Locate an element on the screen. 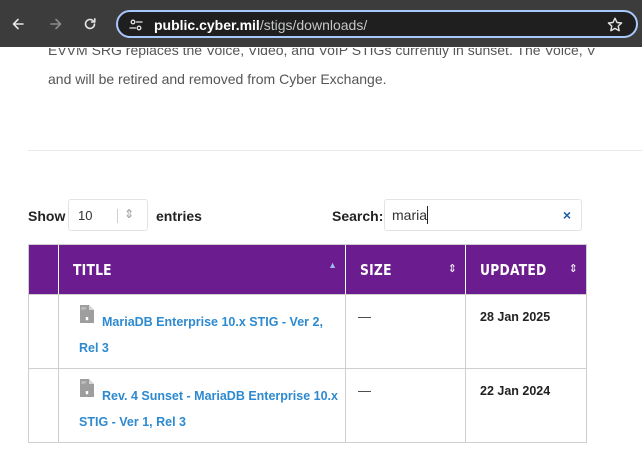 Image resolution: width=642 pixels, height=454 pixels. text-caret is located at coordinates (427, 215).